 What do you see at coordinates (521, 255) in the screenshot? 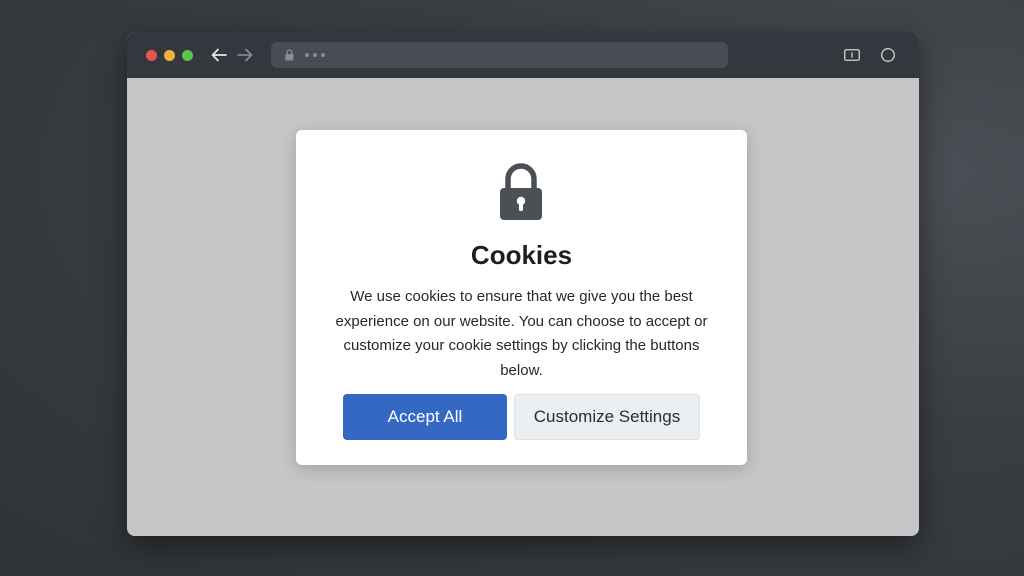
I see `dialog-title: Cookies` at bounding box center [521, 255].